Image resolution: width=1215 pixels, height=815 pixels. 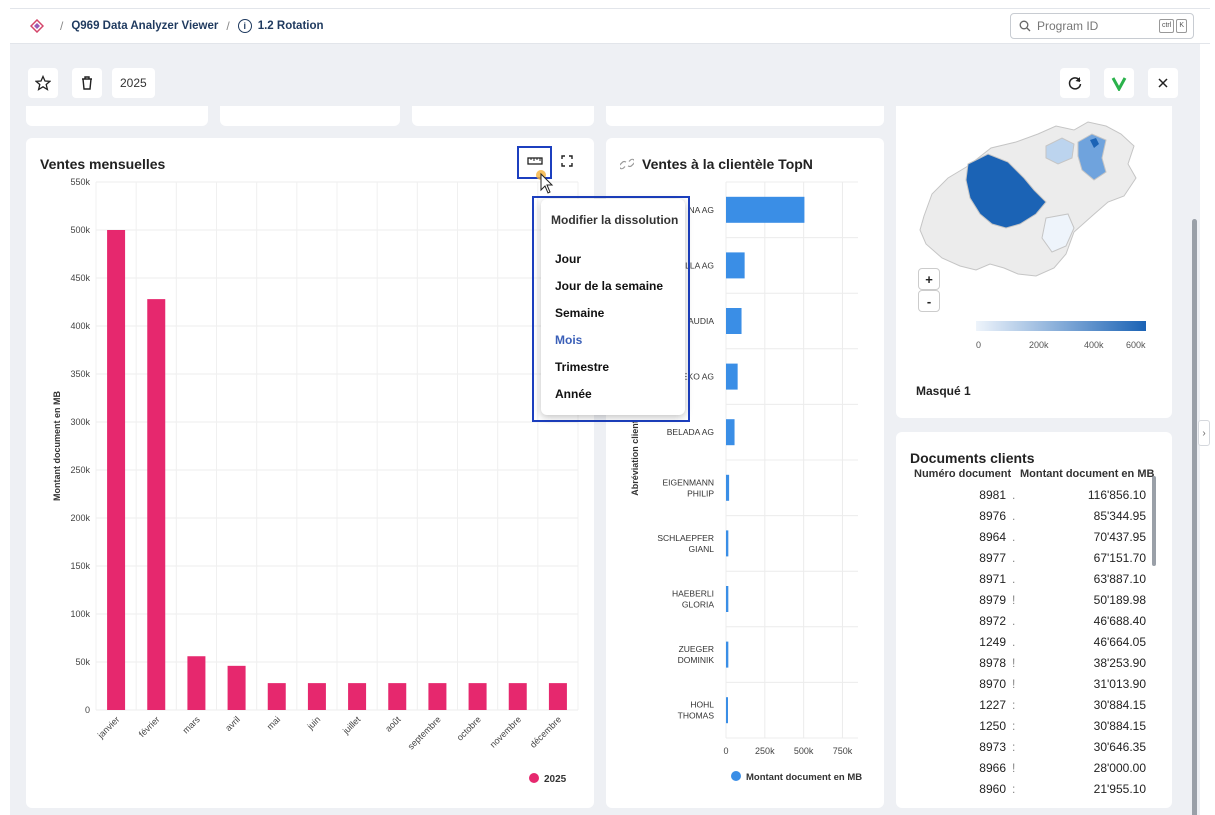 What do you see at coordinates (1075, 83) in the screenshot?
I see `refresh-button` at bounding box center [1075, 83].